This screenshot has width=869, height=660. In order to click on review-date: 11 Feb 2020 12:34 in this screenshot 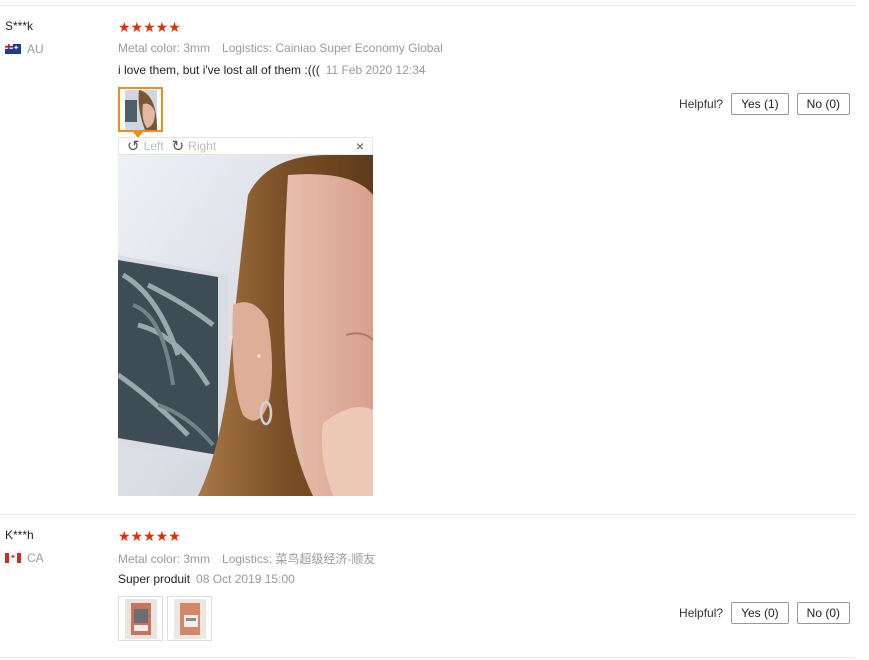, I will do `click(375, 70)`.